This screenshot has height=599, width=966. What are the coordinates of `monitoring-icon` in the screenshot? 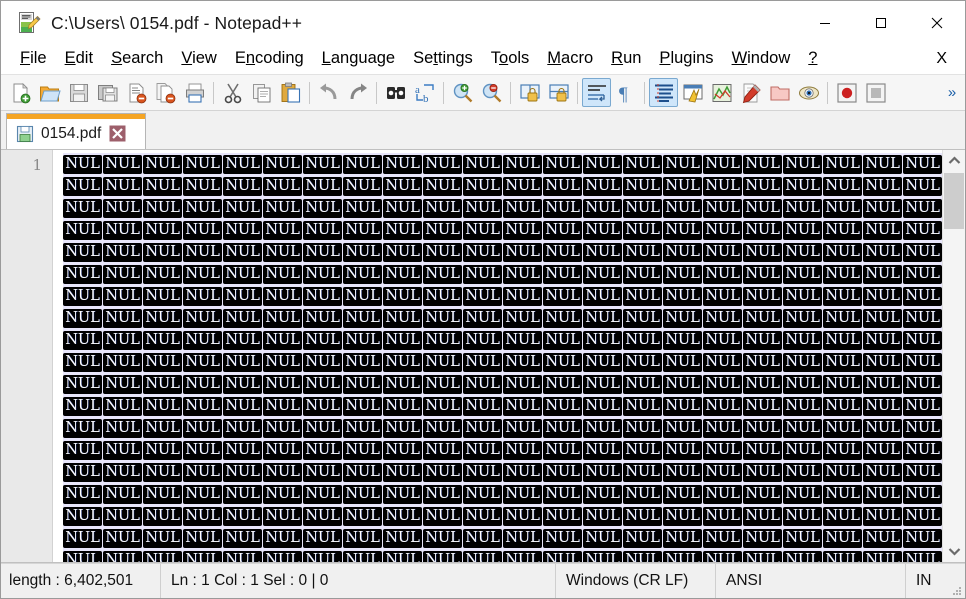 It's located at (808, 92).